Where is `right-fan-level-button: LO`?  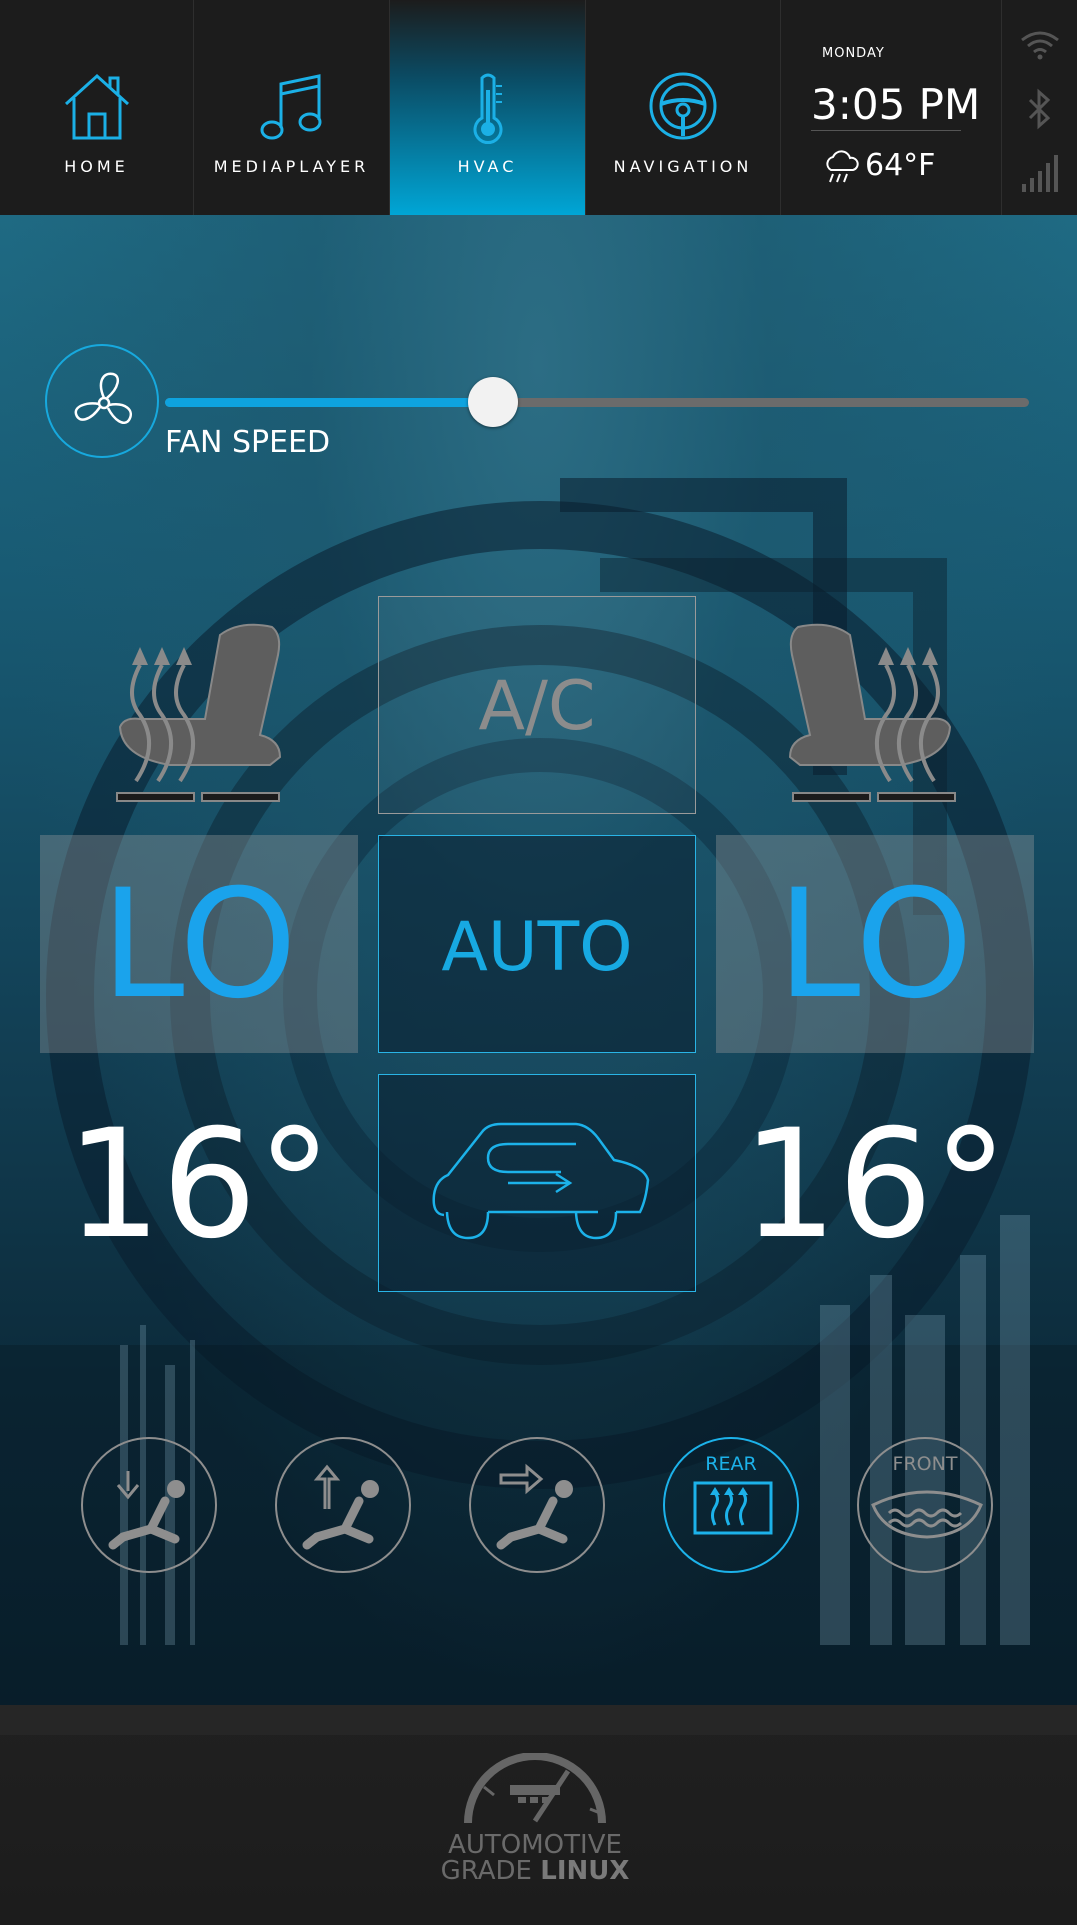 right-fan-level-button: LO is located at coordinates (875, 944).